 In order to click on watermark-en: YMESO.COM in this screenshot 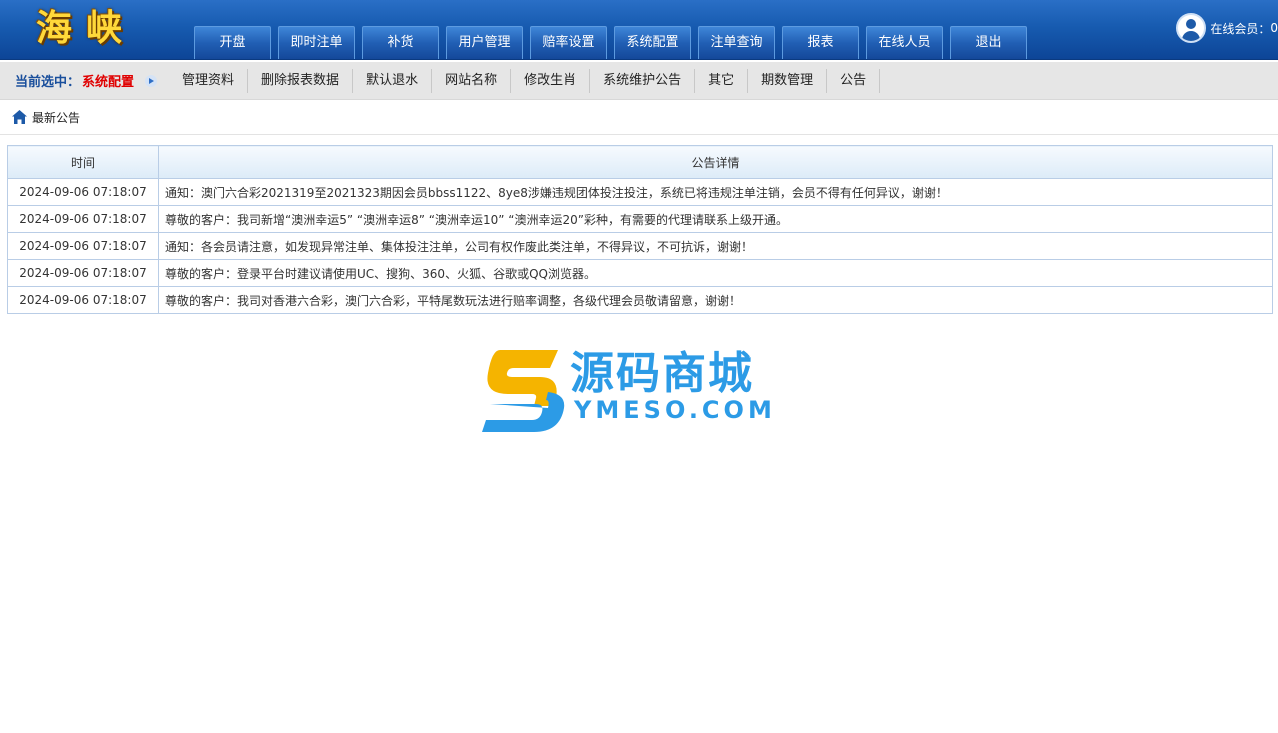, I will do `click(675, 410)`.